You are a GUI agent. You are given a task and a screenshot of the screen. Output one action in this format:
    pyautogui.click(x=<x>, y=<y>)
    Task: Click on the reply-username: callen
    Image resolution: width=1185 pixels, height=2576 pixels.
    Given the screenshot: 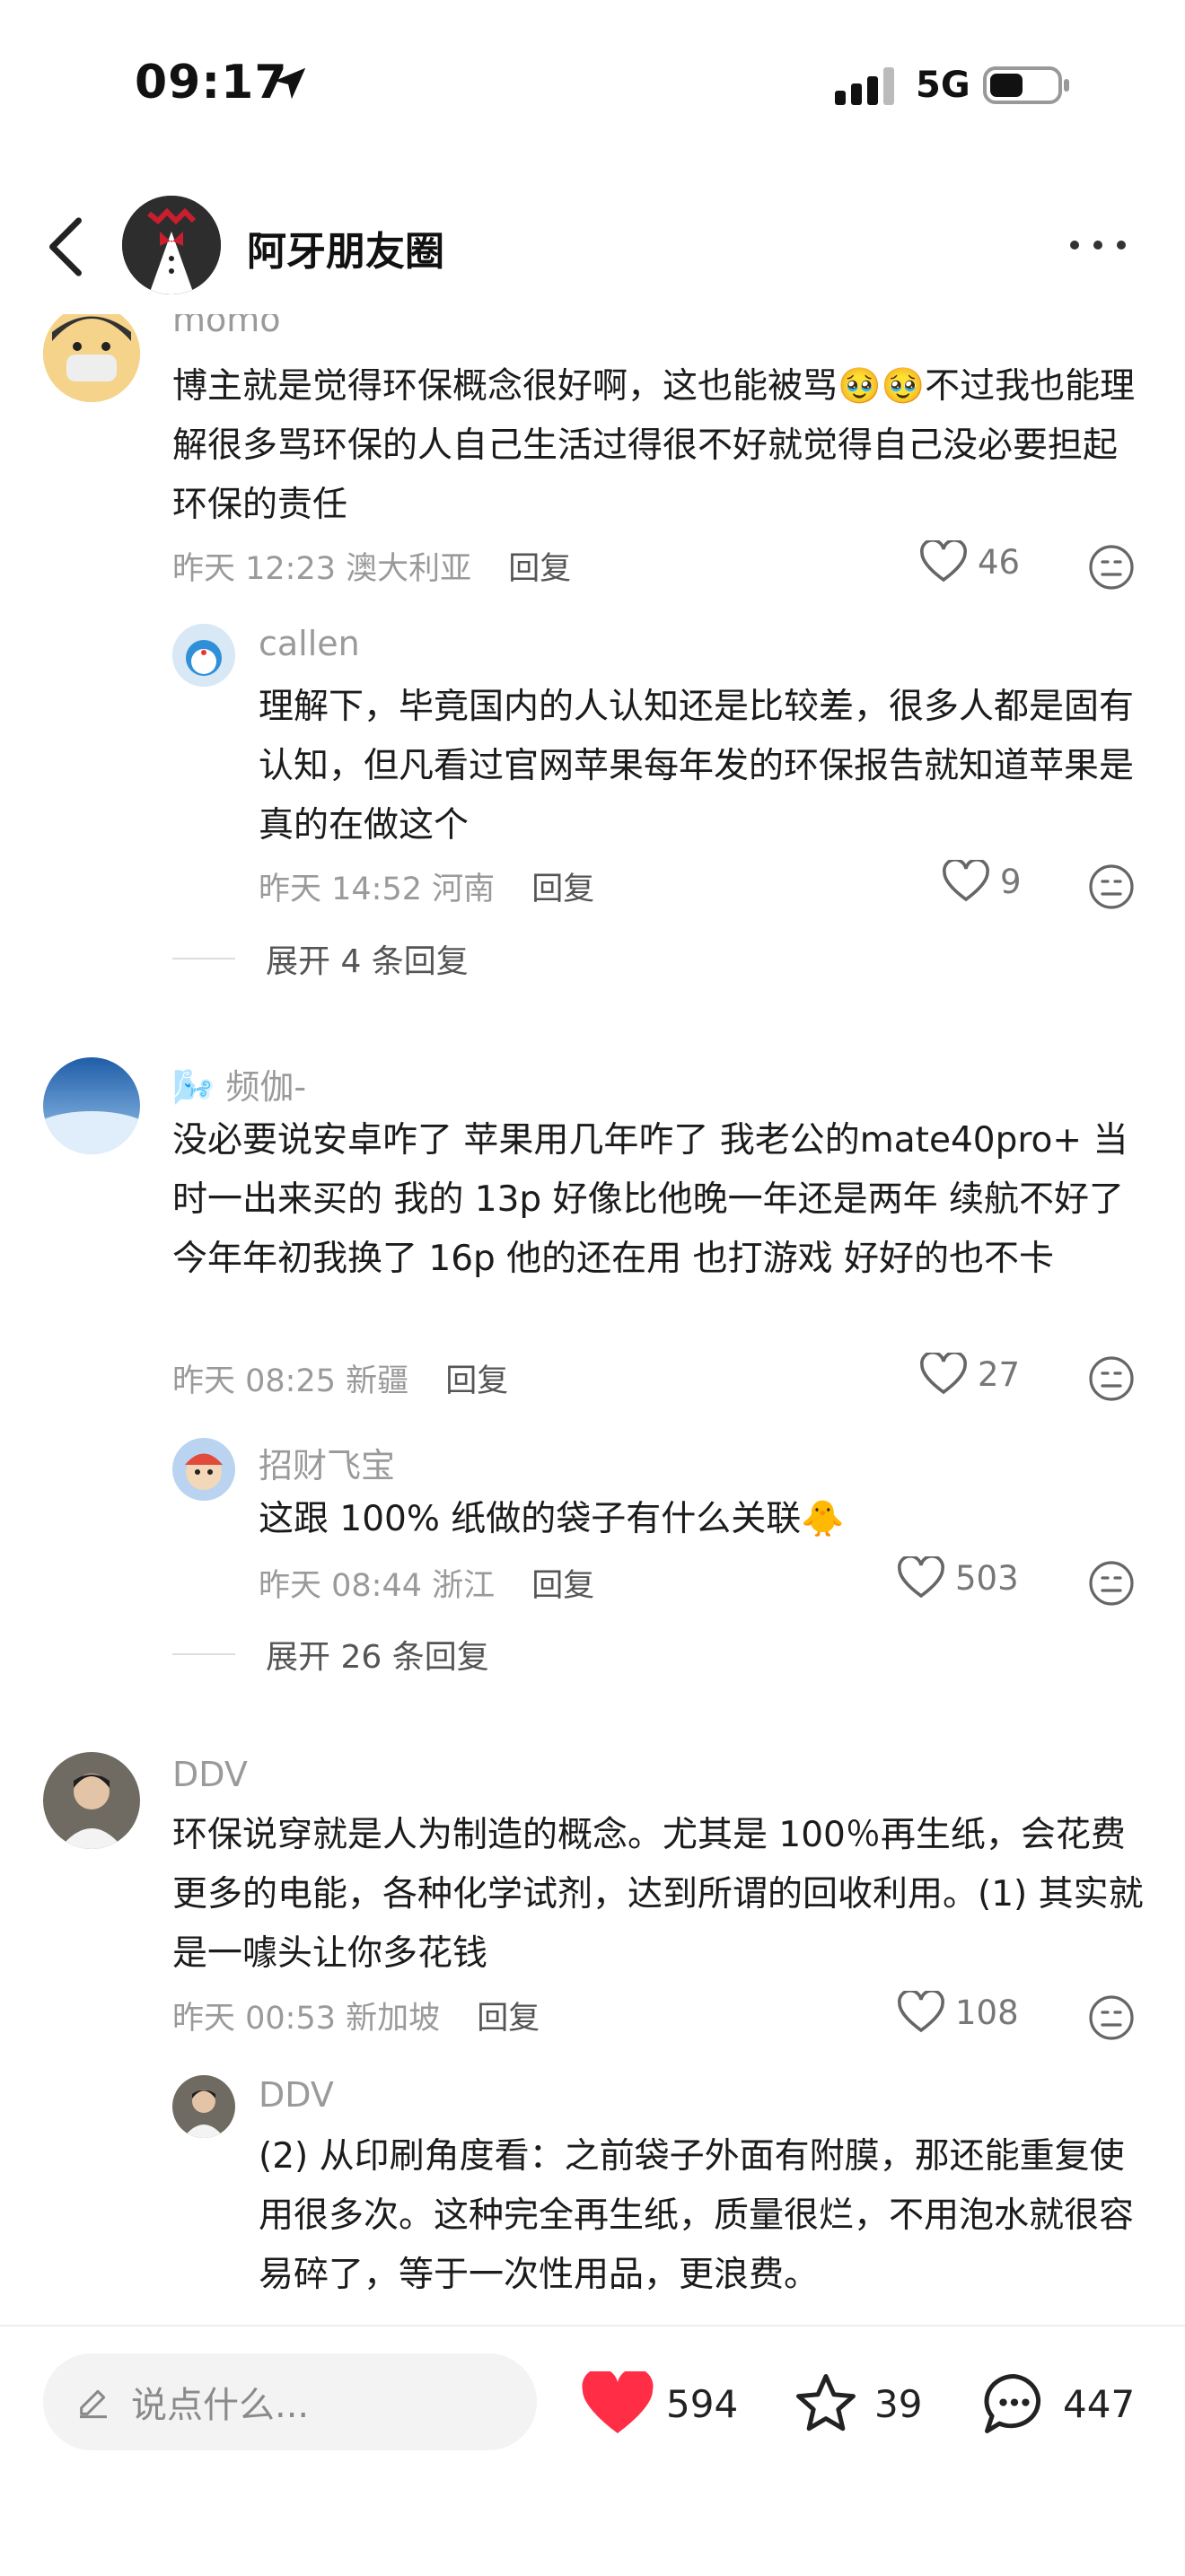 What is the action you would take?
    pyautogui.click(x=309, y=643)
    